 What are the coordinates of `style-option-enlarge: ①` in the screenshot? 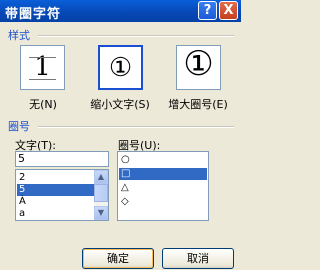 It's located at (198, 67).